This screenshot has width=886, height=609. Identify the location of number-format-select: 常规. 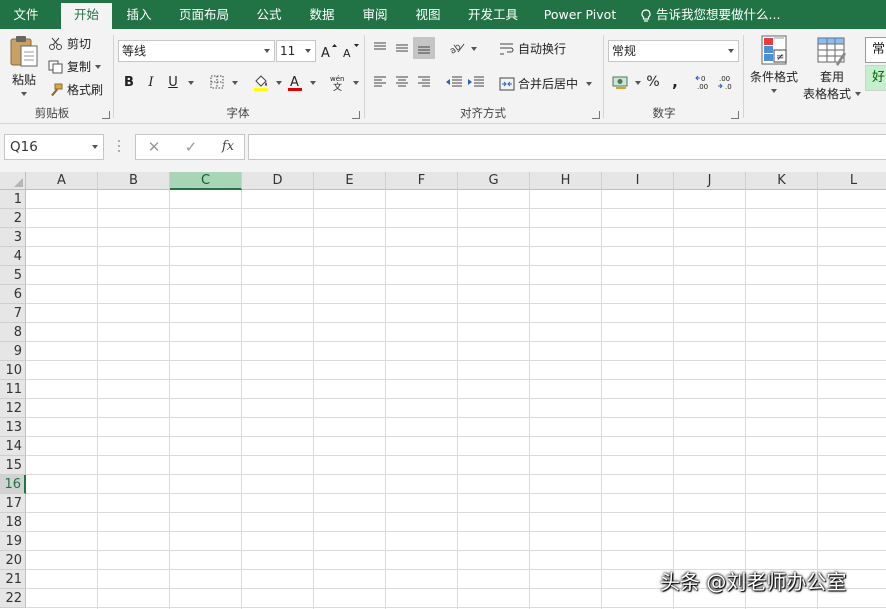
(673, 51).